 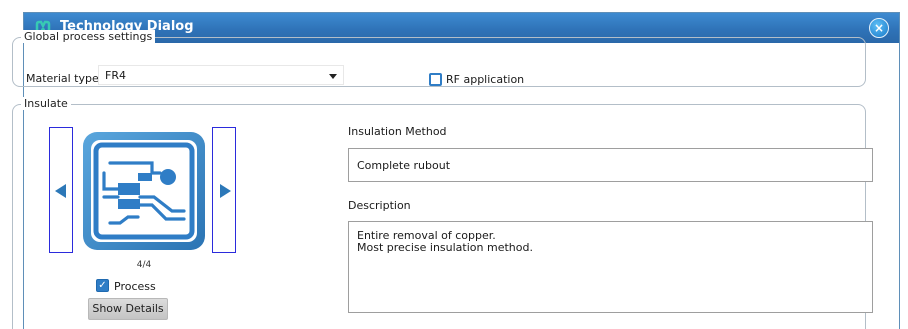 What do you see at coordinates (144, 191) in the screenshot?
I see `pcb-rubout-icon` at bounding box center [144, 191].